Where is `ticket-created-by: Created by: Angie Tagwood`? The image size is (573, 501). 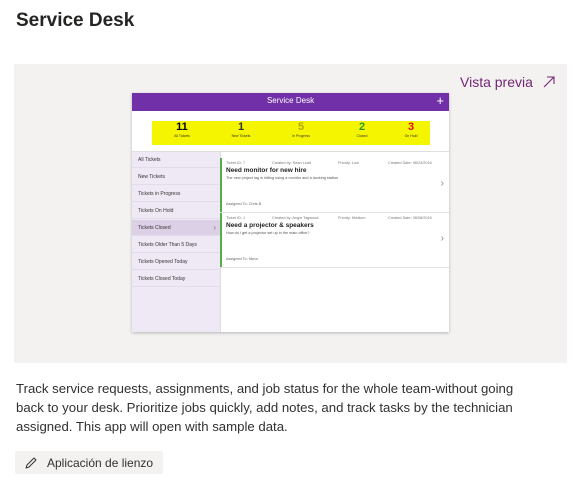
ticket-created-by: Created by: Angie Tagwood is located at coordinates (295, 218).